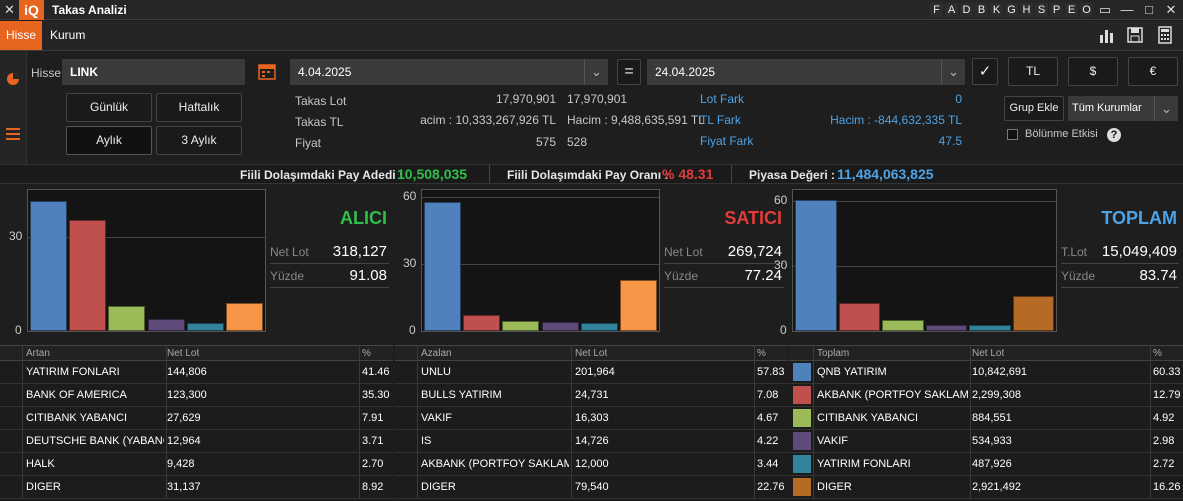  Describe the element at coordinates (1033, 71) in the screenshot. I see `currency-tl-button: TL` at that location.